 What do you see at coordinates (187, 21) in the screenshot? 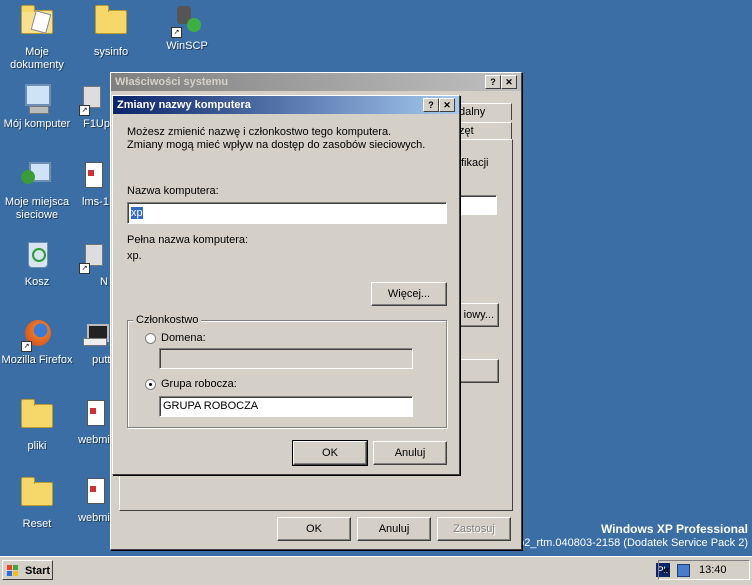
I see `winscp-icon: ↗` at bounding box center [187, 21].